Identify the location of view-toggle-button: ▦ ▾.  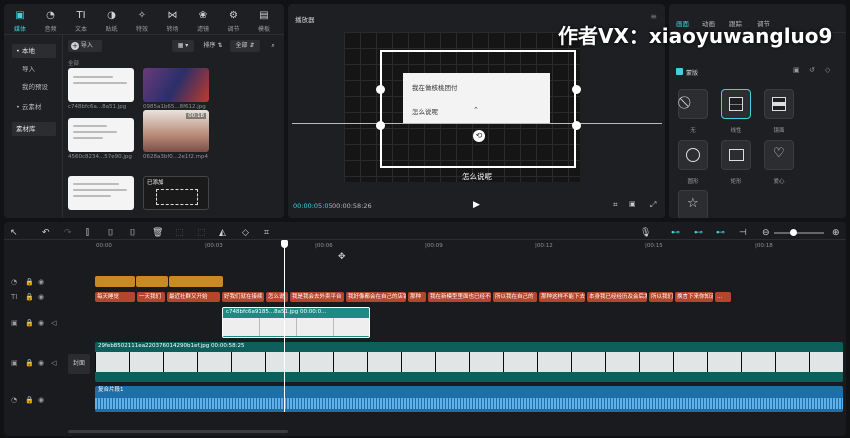
(183, 46).